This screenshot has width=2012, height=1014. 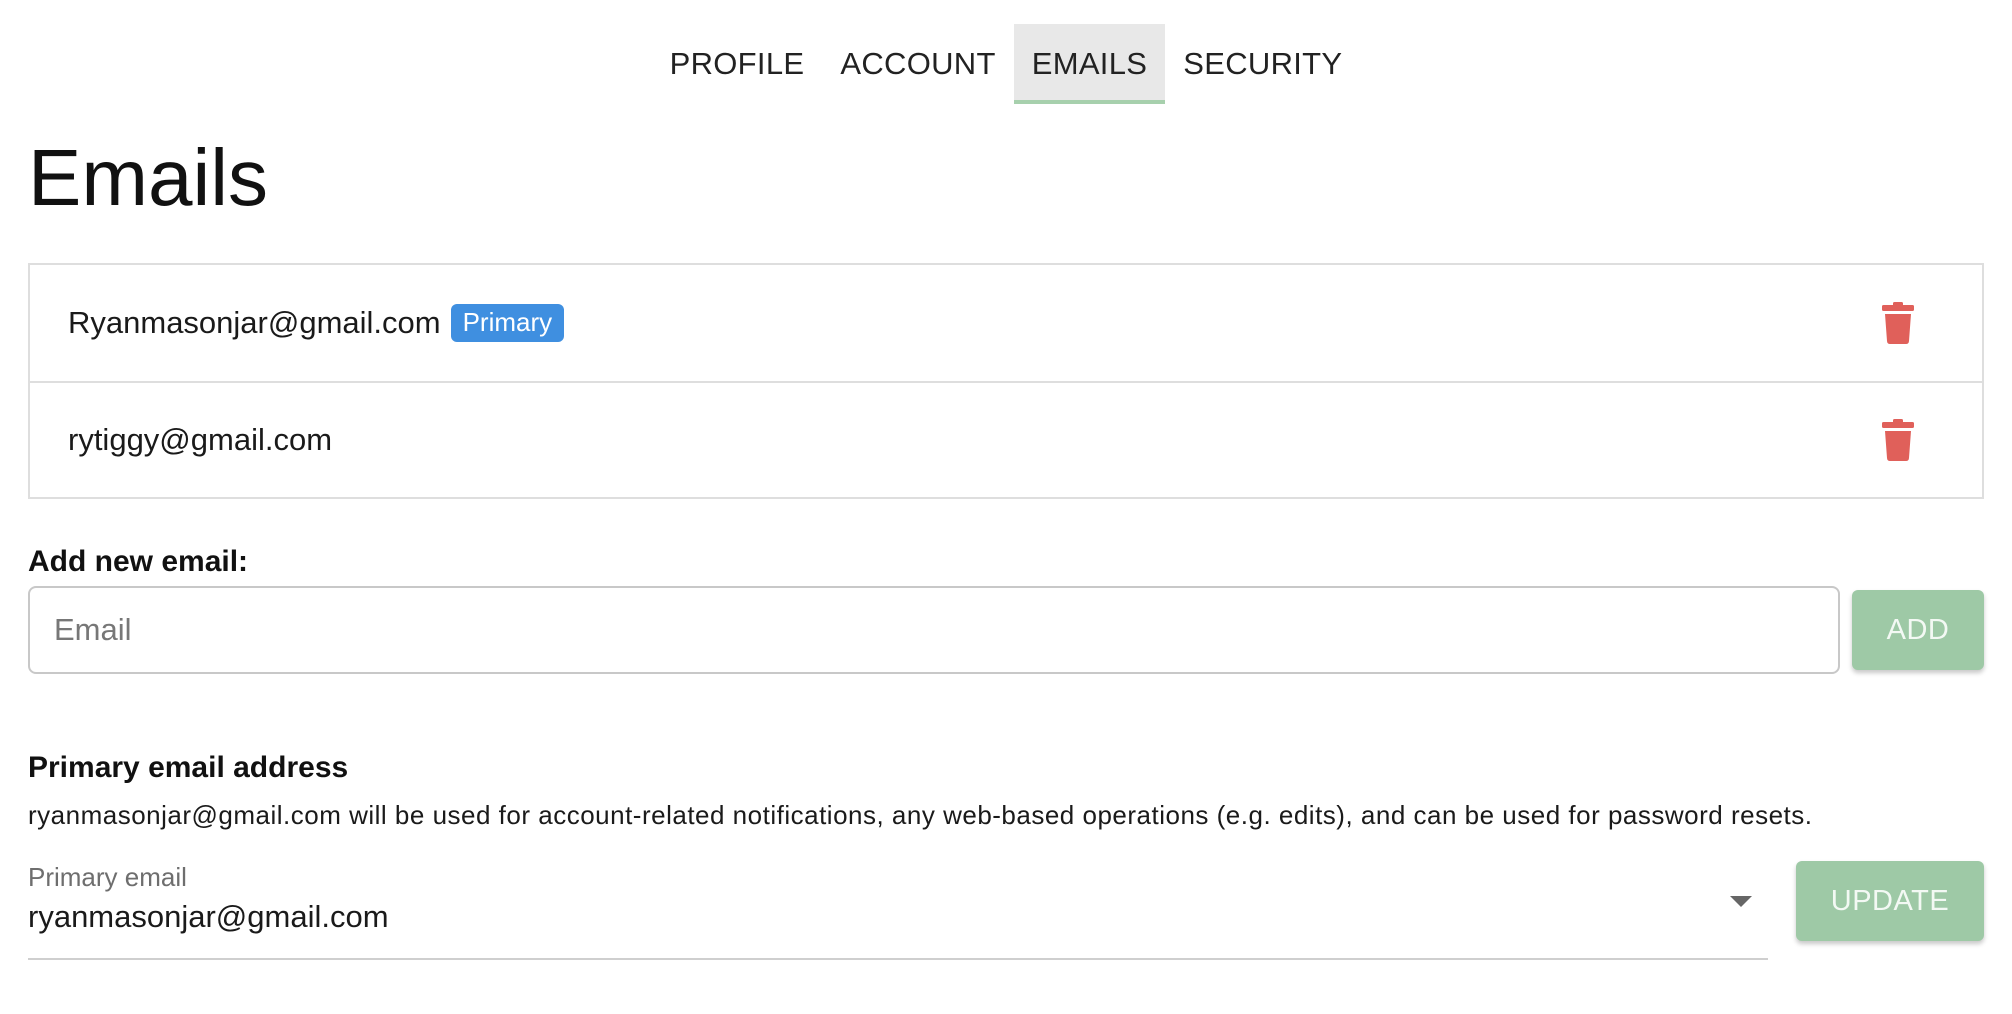 I want to click on email-list-item: rytiggy@gmail.com, so click(x=1006, y=439).